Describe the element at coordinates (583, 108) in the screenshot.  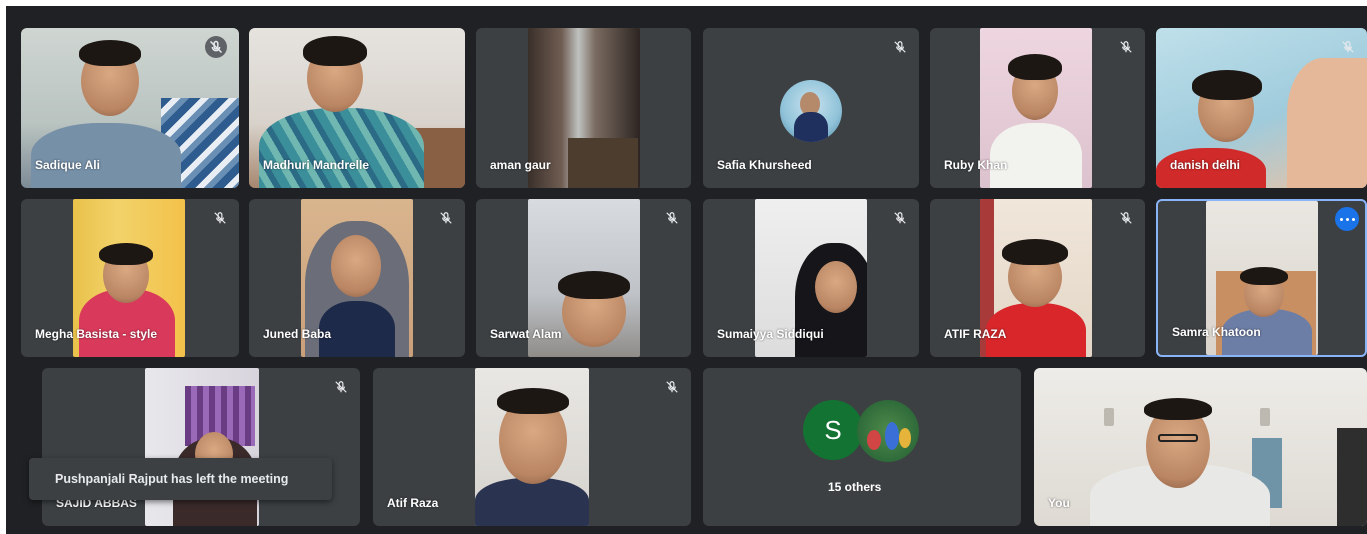
I see `participant-tile: aman gaur` at that location.